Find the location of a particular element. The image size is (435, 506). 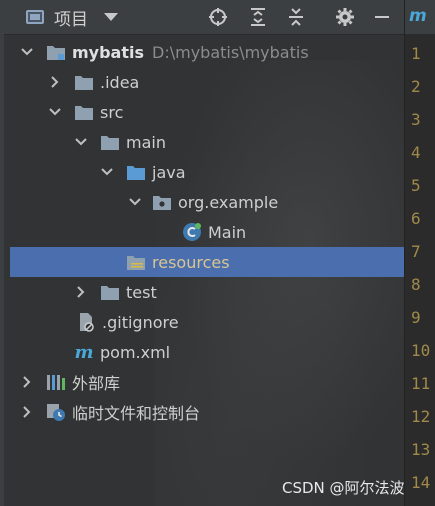

tree-item-label: java is located at coordinates (169, 172).